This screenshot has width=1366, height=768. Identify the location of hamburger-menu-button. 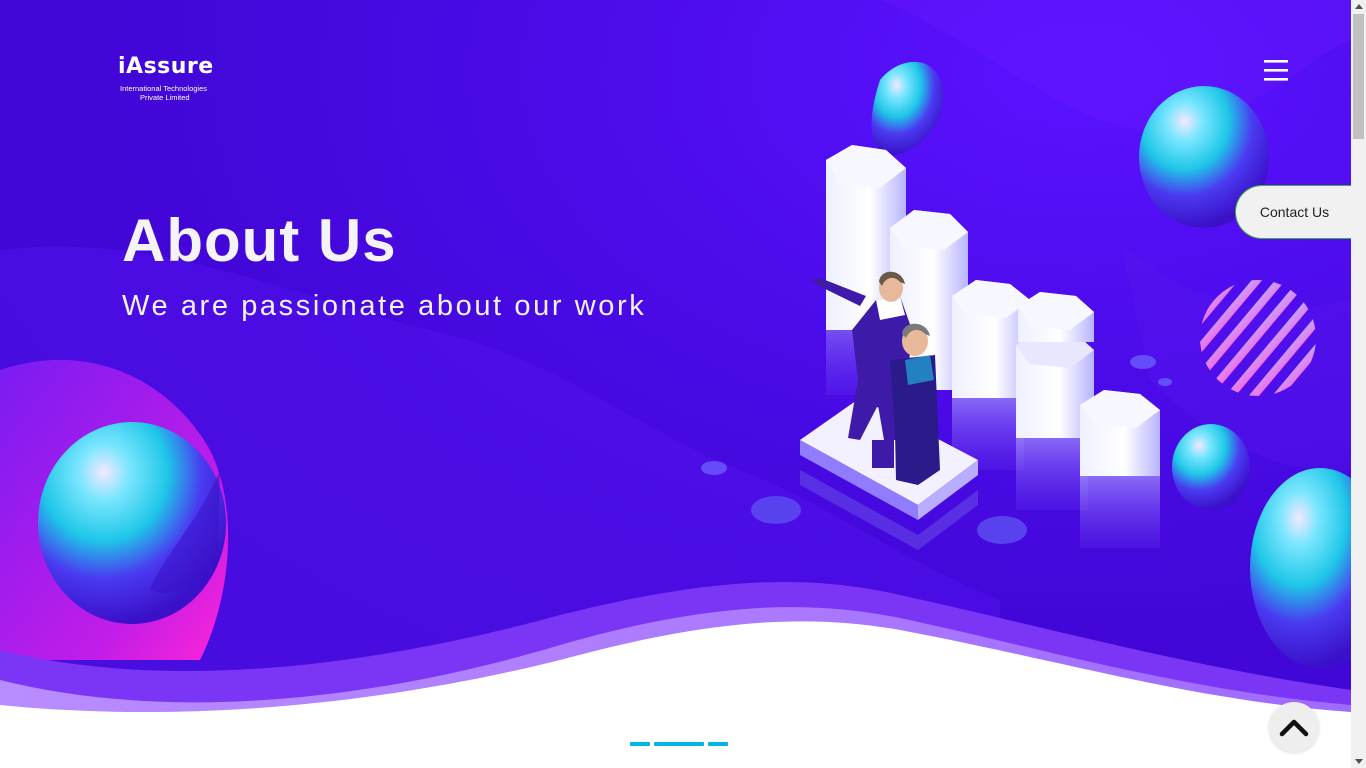
(1276, 70).